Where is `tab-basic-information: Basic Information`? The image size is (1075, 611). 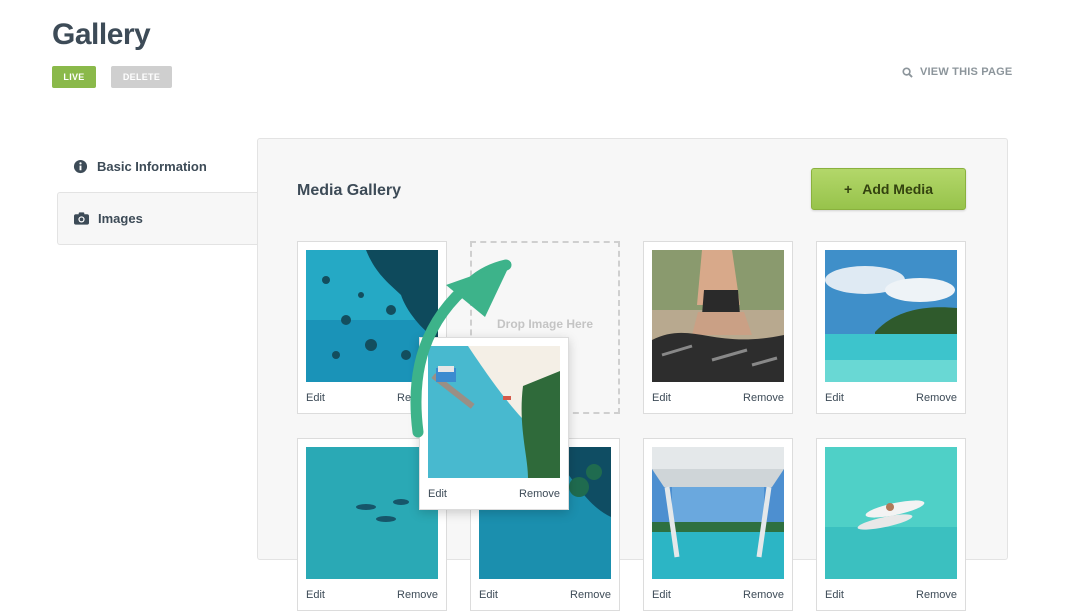
tab-basic-information: Basic Information is located at coordinates (157, 166).